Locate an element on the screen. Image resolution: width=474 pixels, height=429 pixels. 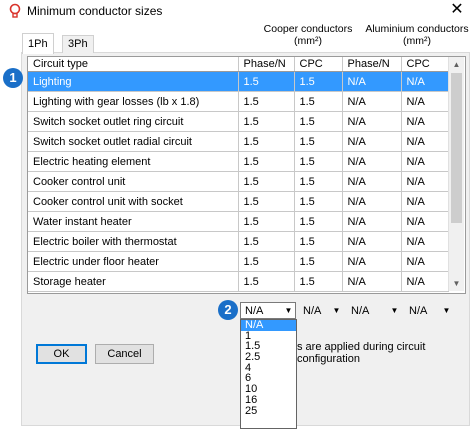
aluminium-phase-combo: N/A ▼ is located at coordinates (374, 310).